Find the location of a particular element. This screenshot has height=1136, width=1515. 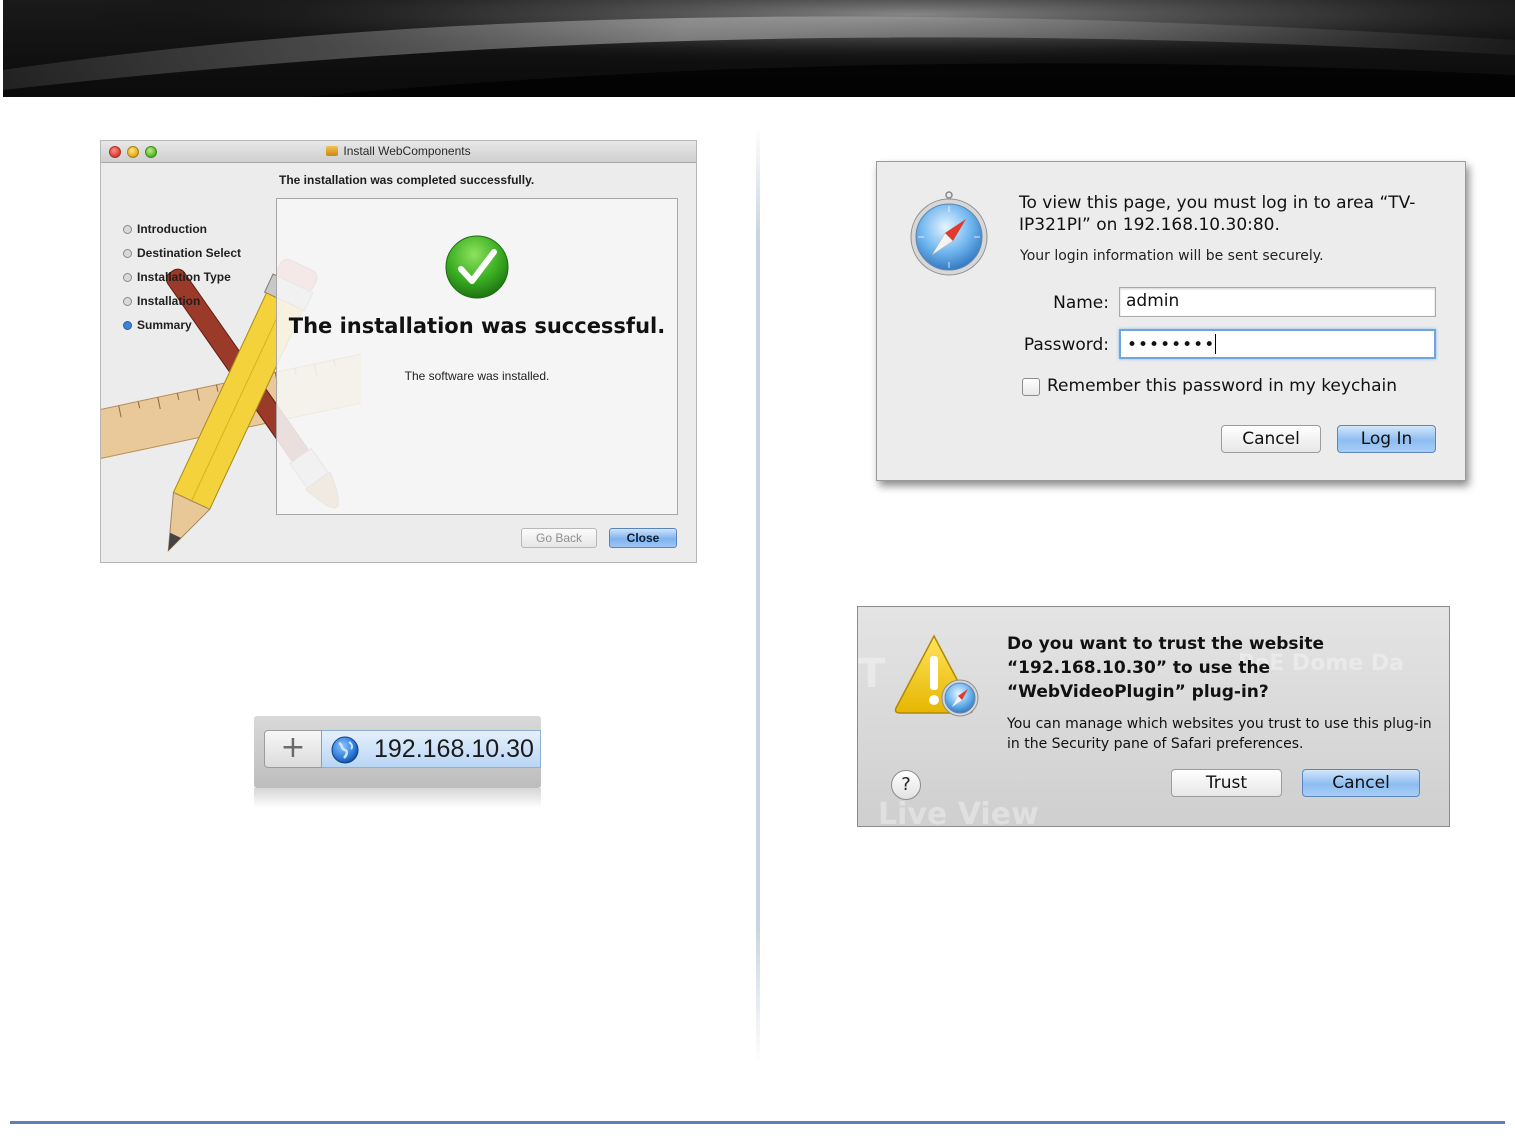

installer-success-title: The installation was successful. is located at coordinates (477, 326).